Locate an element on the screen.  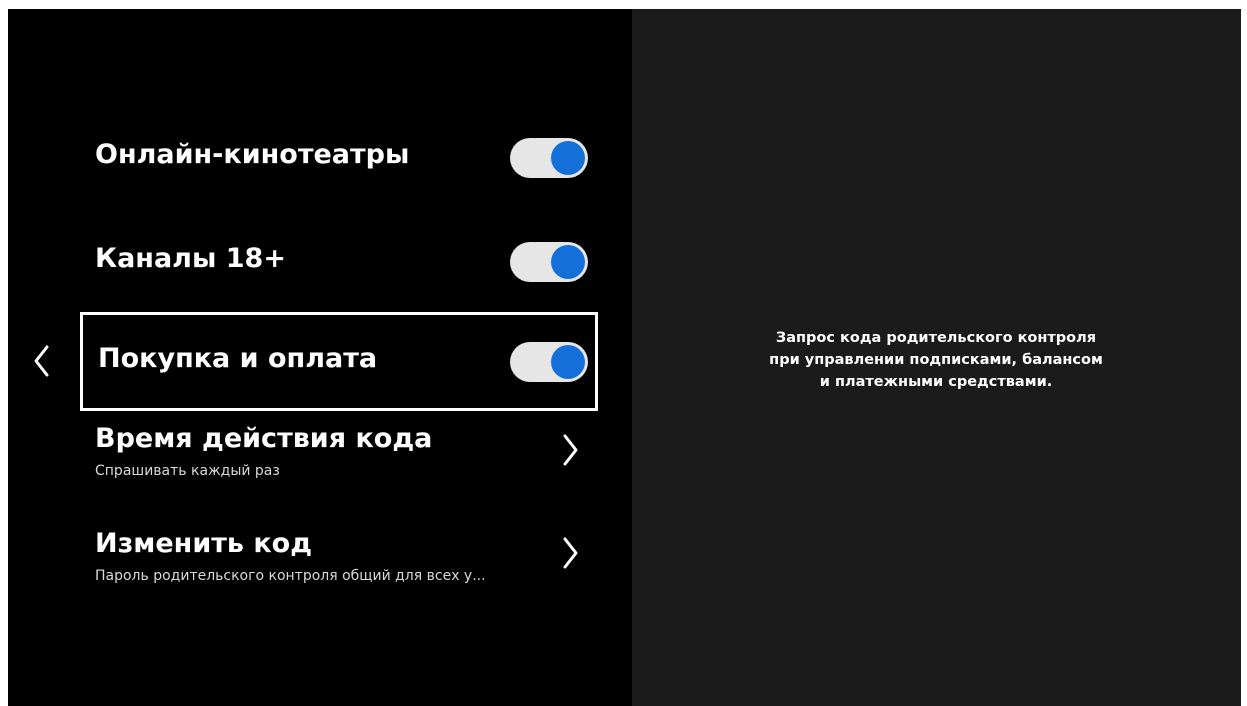
setting-row-purchase-payment: Покупка и оплата is located at coordinates (339, 361).